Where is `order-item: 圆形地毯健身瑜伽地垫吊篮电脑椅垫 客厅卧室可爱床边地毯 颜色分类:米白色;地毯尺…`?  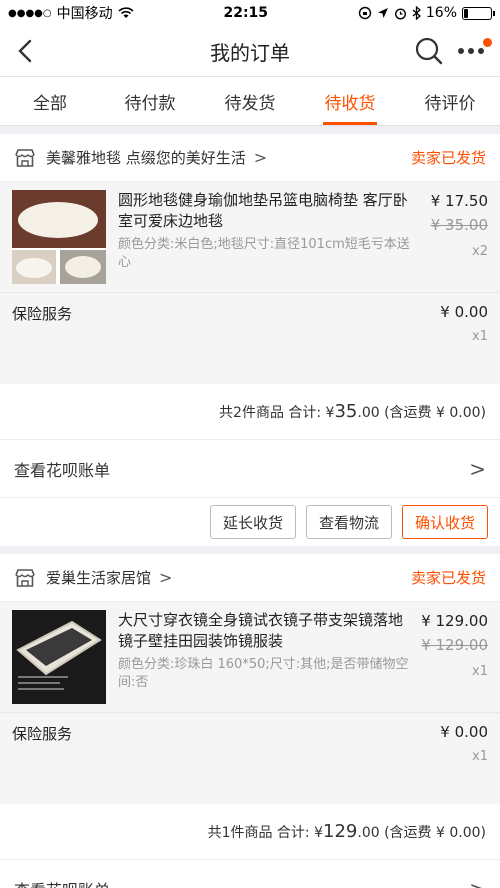
order-item: 圆形地毯健身瑜伽地垫吊篮电脑椅垫 客厅卧室可爱床边地毯 颜色分类:米白色;地毯尺… is located at coordinates (250, 237).